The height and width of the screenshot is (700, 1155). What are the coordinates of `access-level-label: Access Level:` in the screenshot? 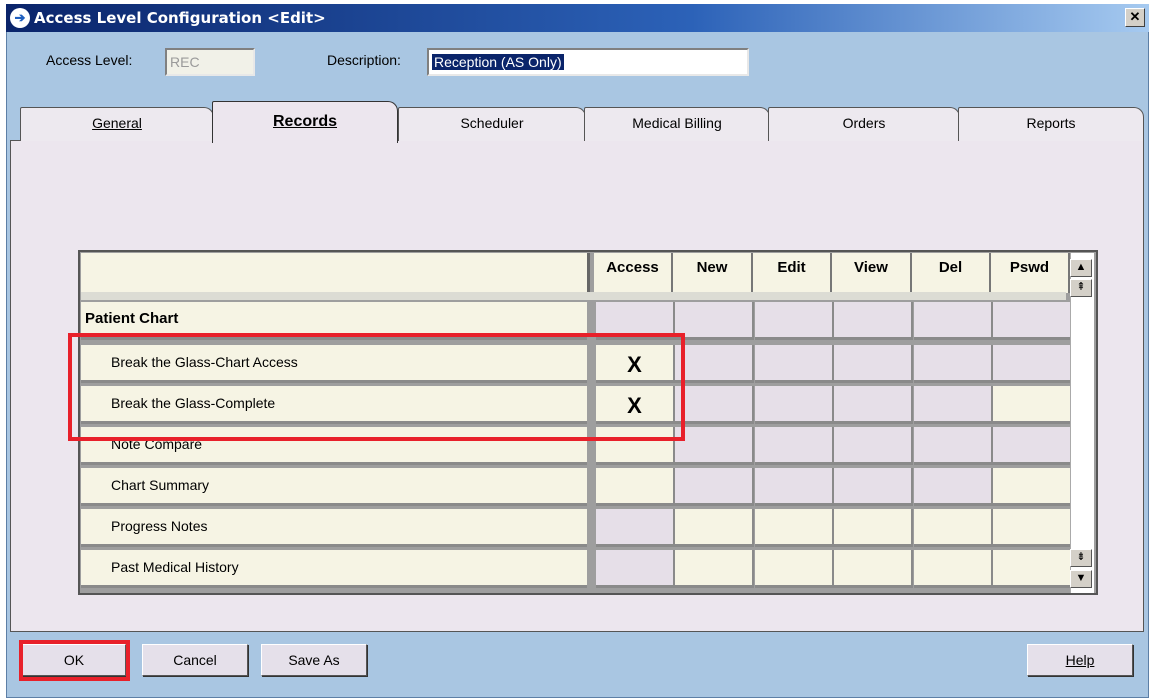 It's located at (89, 60).